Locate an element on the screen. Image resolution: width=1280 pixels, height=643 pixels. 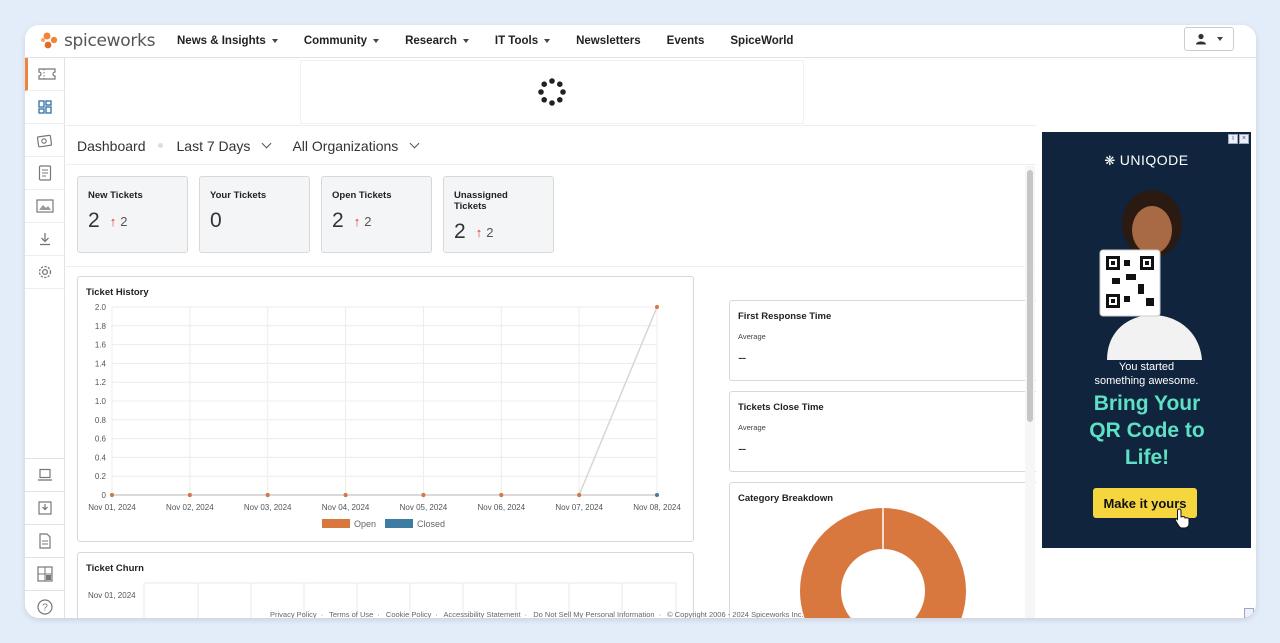
y-tick-label: 1.8 is located at coordinates (101, 326).